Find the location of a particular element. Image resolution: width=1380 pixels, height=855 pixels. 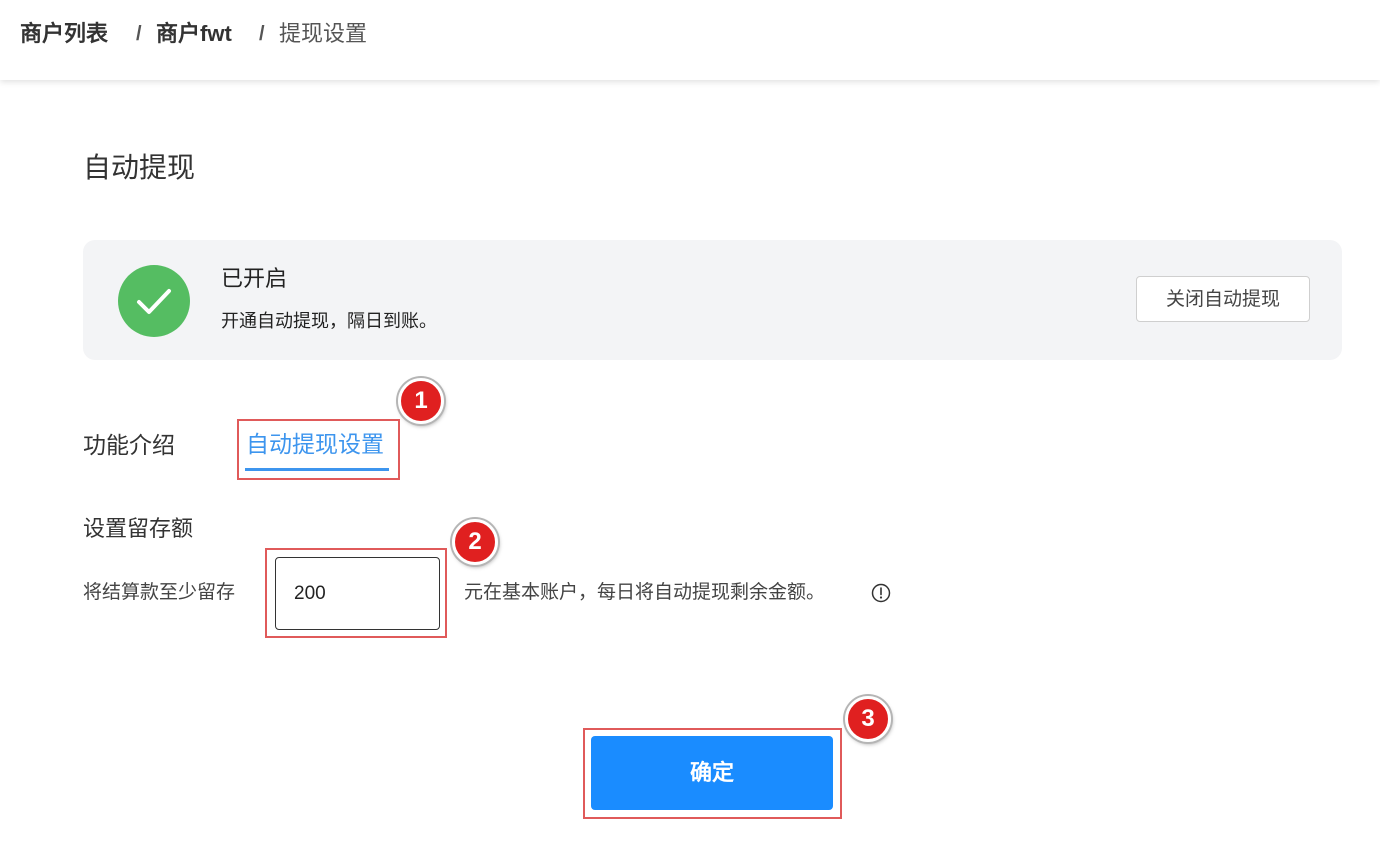

status-description: 开通自动提现，隔日到账。 is located at coordinates (329, 321).